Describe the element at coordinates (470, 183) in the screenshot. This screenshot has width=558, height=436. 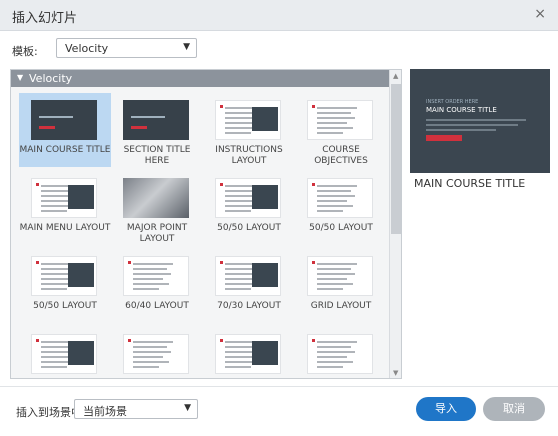
I see `preview-caption: MAIN COURSE TITLE` at that location.